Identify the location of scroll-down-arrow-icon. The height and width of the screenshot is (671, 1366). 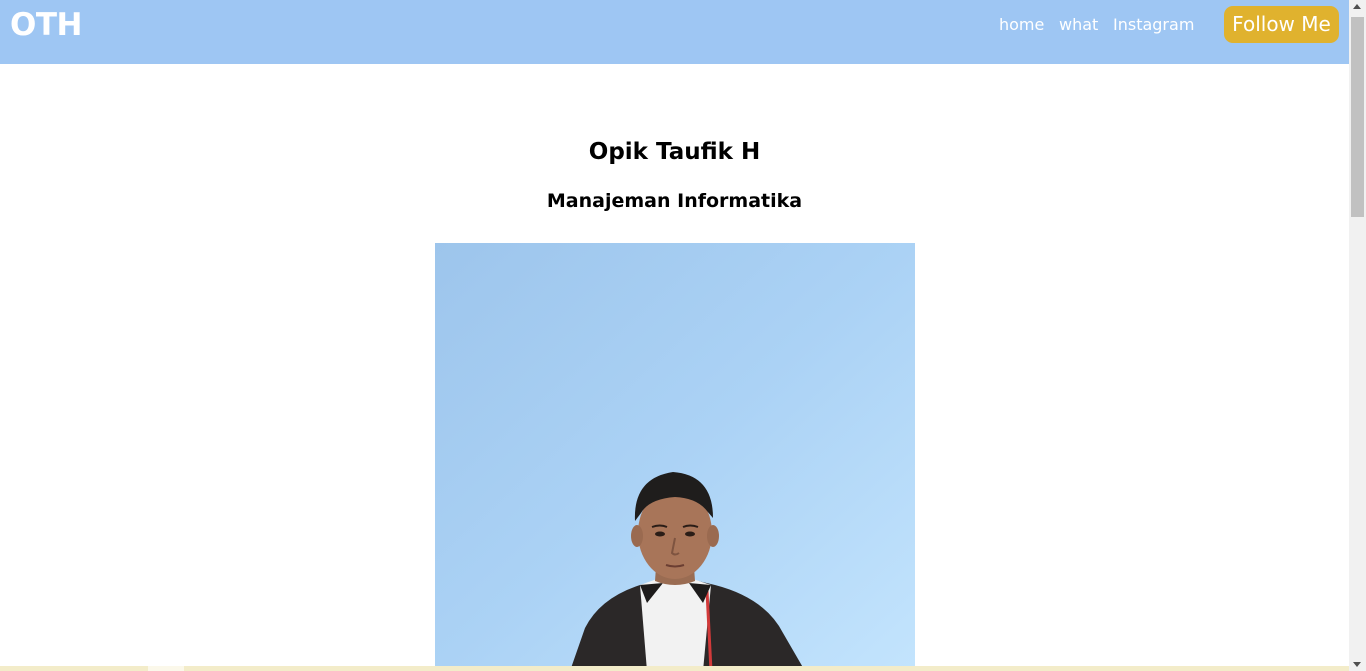
(1357, 664).